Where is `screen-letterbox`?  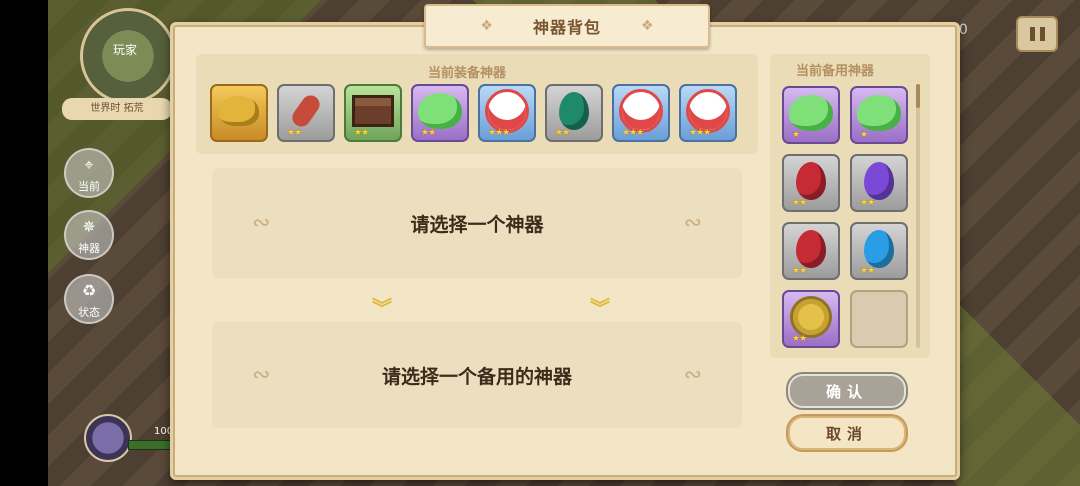 screen-letterbox is located at coordinates (24, 243).